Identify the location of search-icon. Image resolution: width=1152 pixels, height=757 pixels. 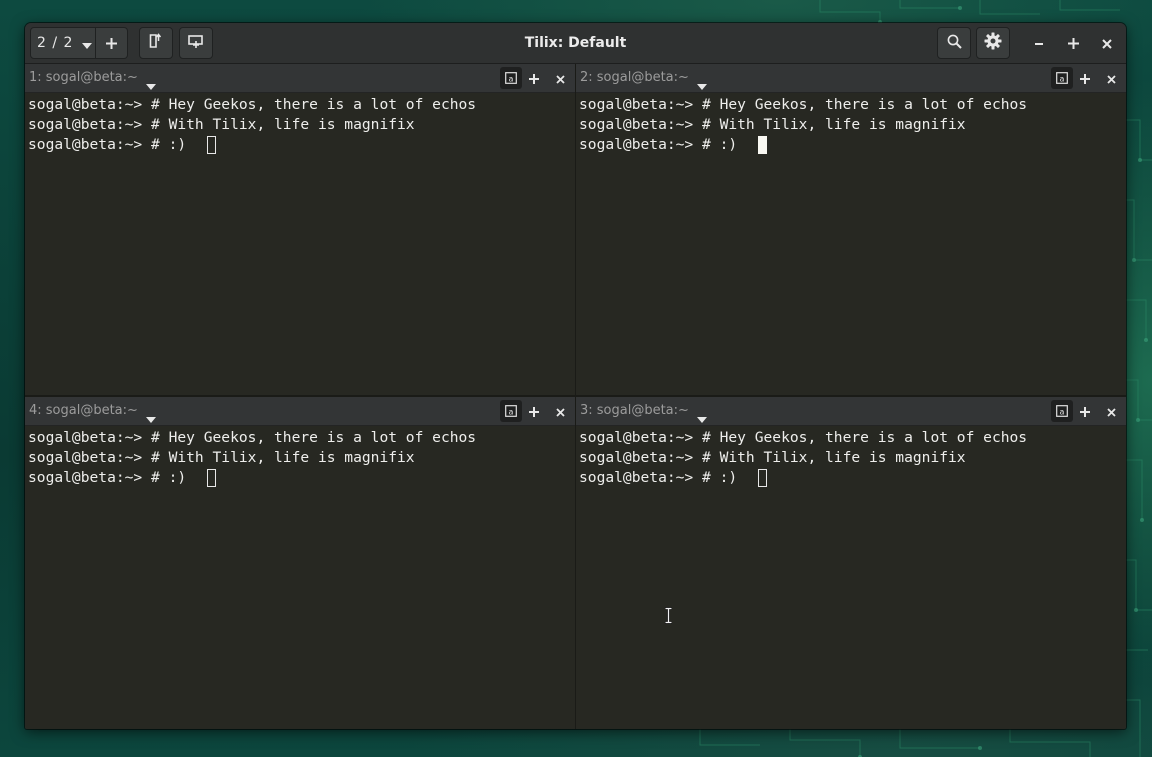
(954, 43).